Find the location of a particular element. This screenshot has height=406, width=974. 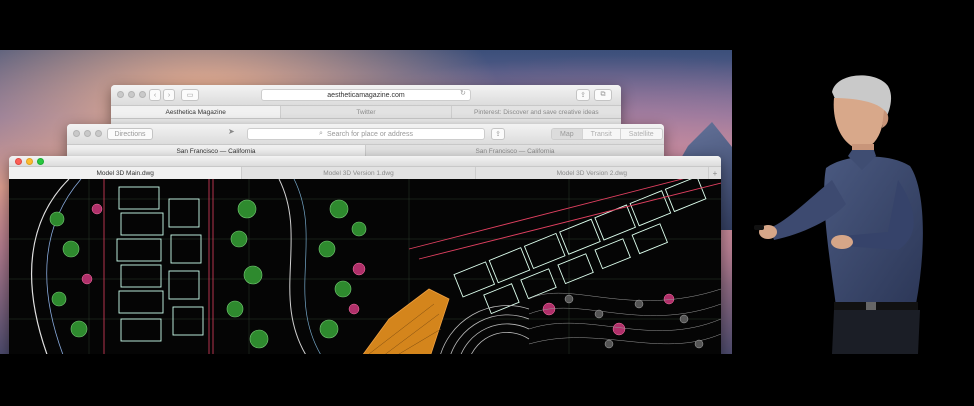

letterbox-top is located at coordinates (487, 25).